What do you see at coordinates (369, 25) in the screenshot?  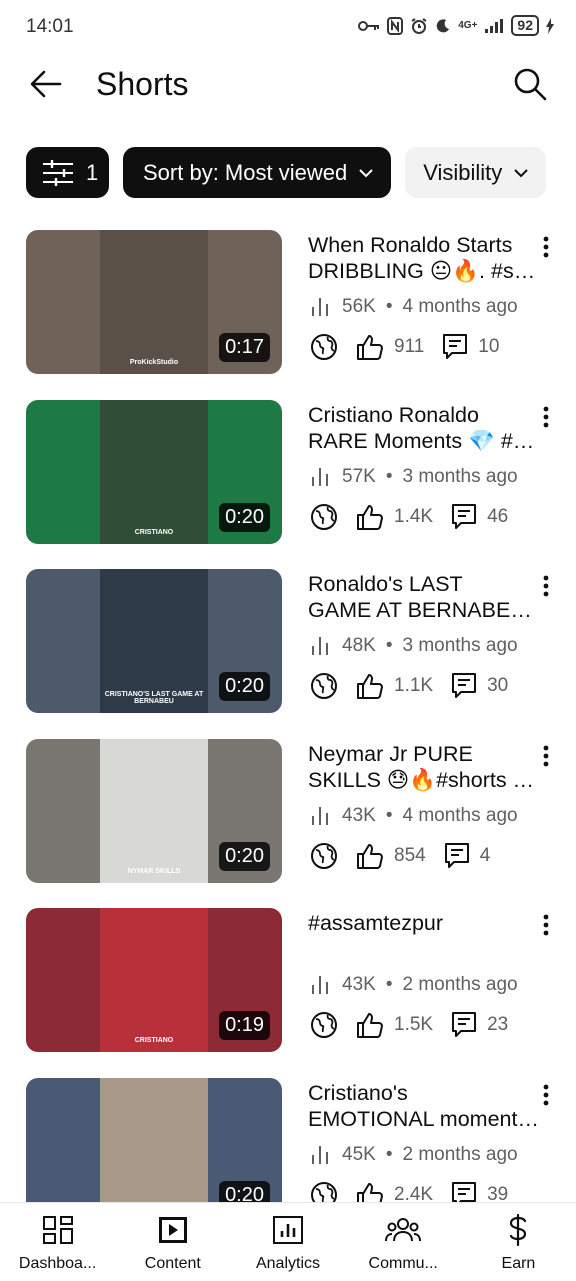 I see `key-icon` at bounding box center [369, 25].